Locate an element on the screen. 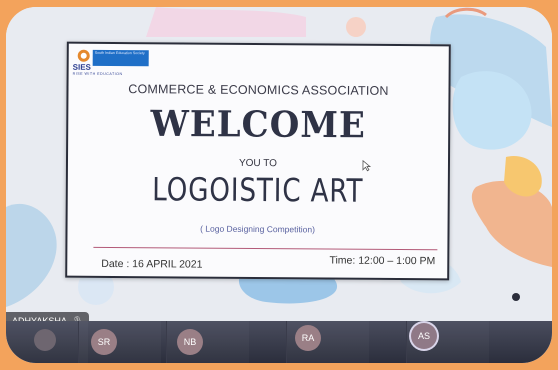 This screenshot has height=370, width=558. avatar-initials: SR is located at coordinates (104, 342).